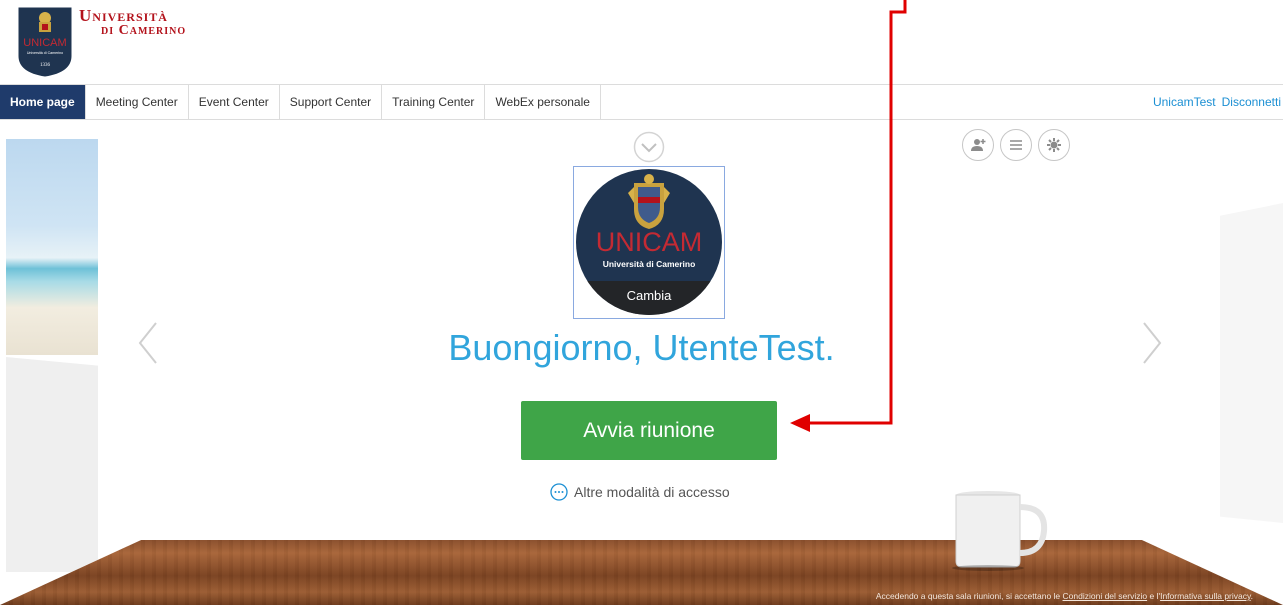  Describe the element at coordinates (52, 247) in the screenshot. I see `background-beach-panel` at that location.